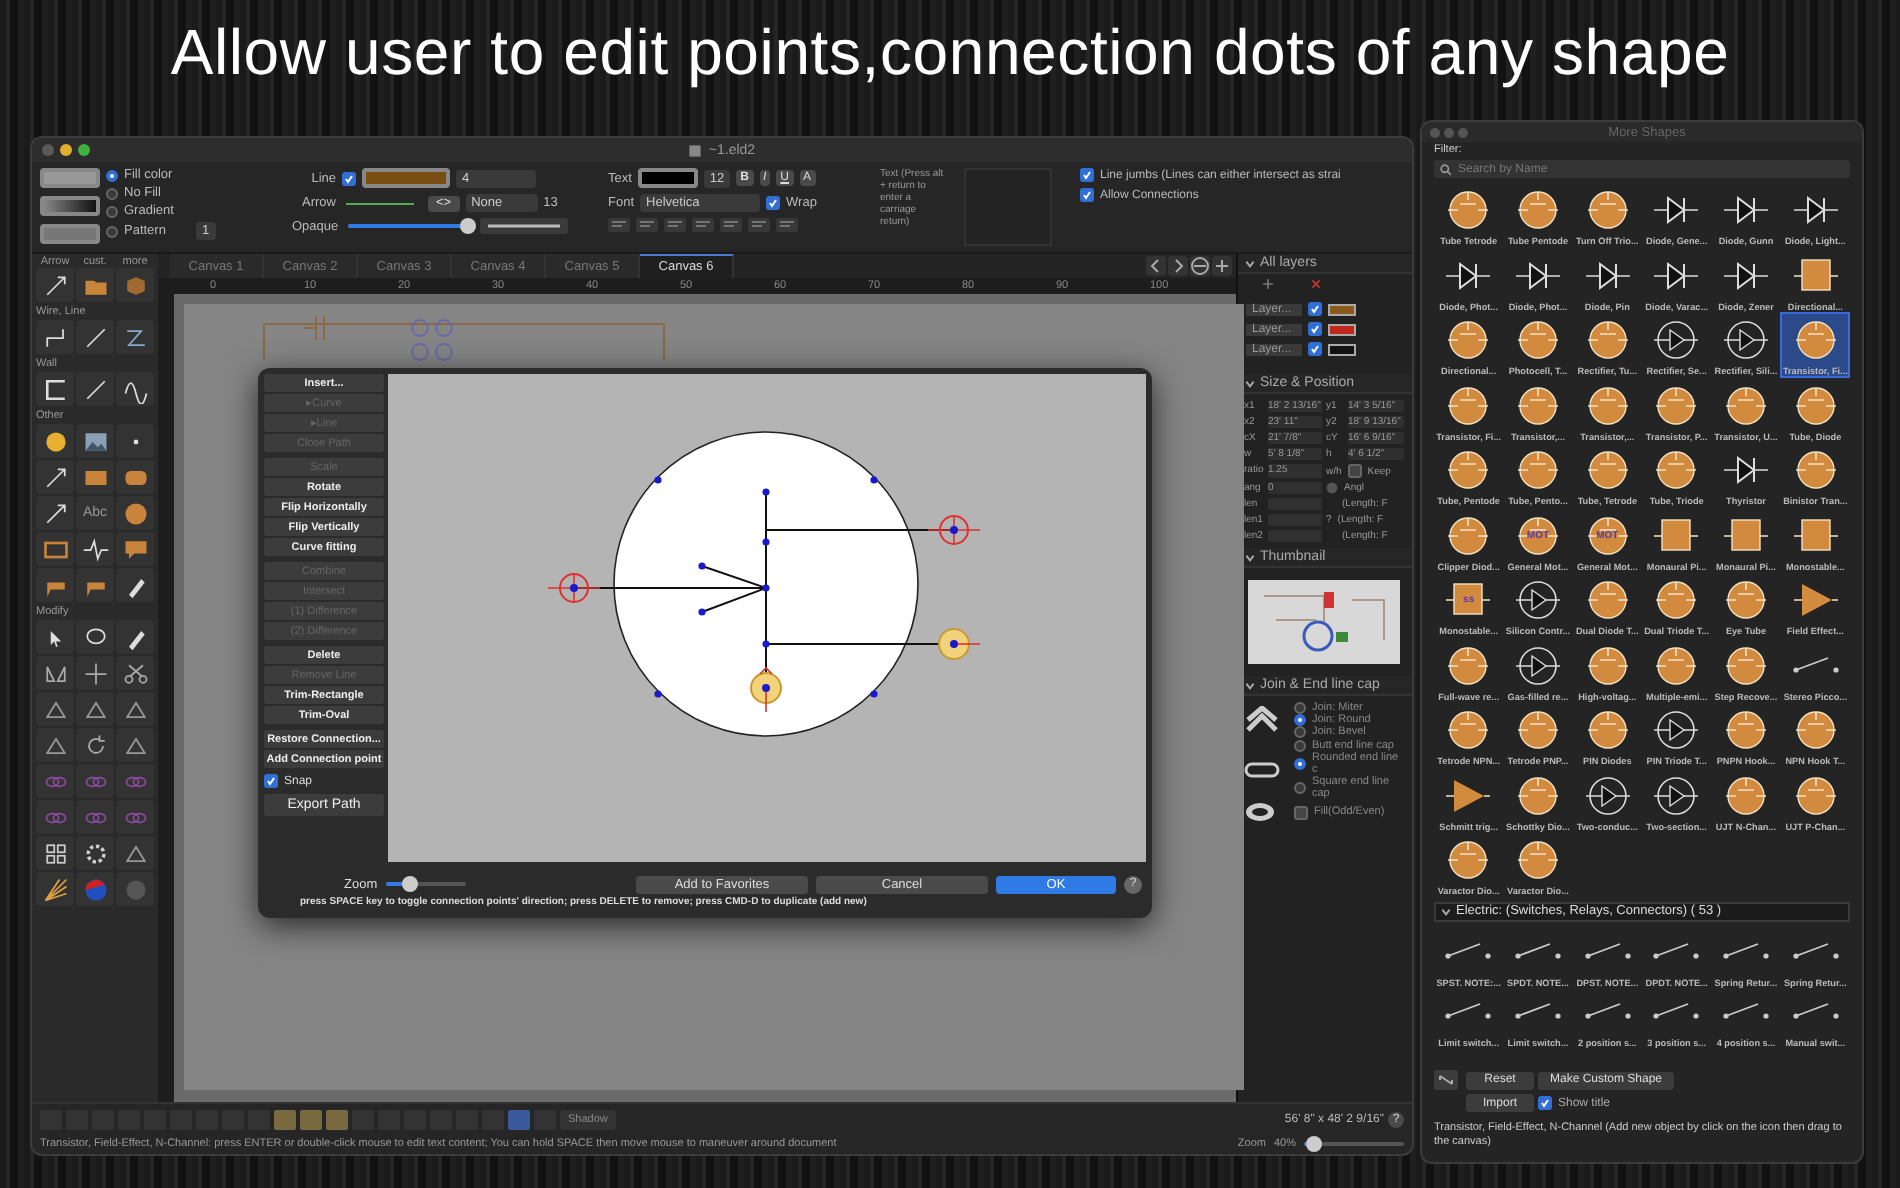 The image size is (1900, 1188). Describe the element at coordinates (135, 285) in the screenshot. I see `box-tool` at that location.